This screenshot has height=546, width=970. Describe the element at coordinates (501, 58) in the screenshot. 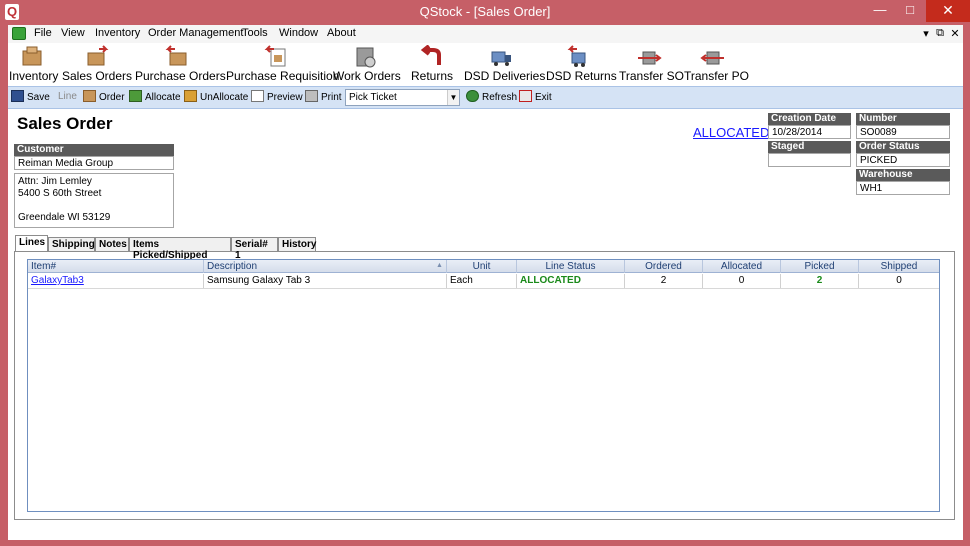

I see `truck-icon` at that location.